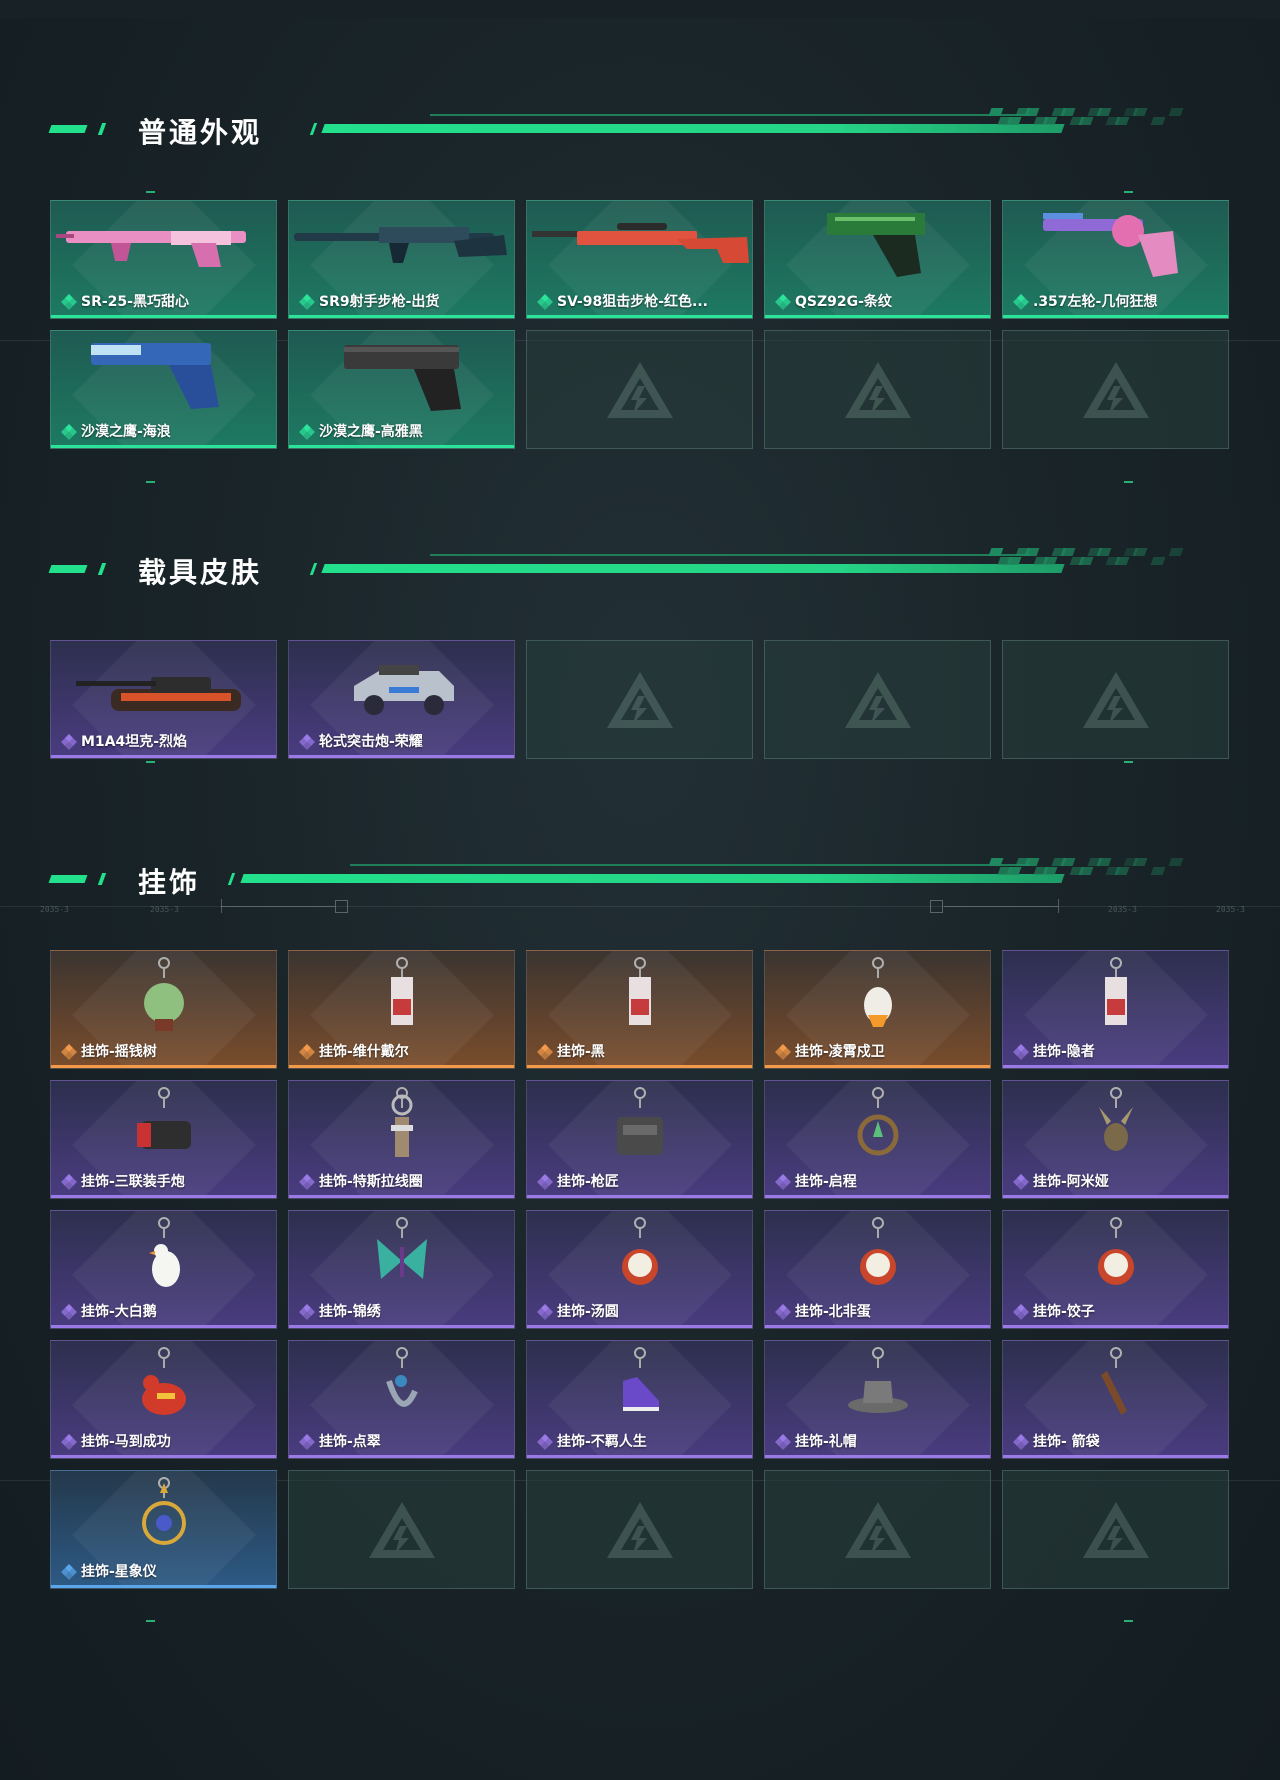 Image resolution: width=1280 pixels, height=1780 pixels. Describe the element at coordinates (133, 1182) in the screenshot. I see `item-label: 挂饰-三联装手炮` at that location.